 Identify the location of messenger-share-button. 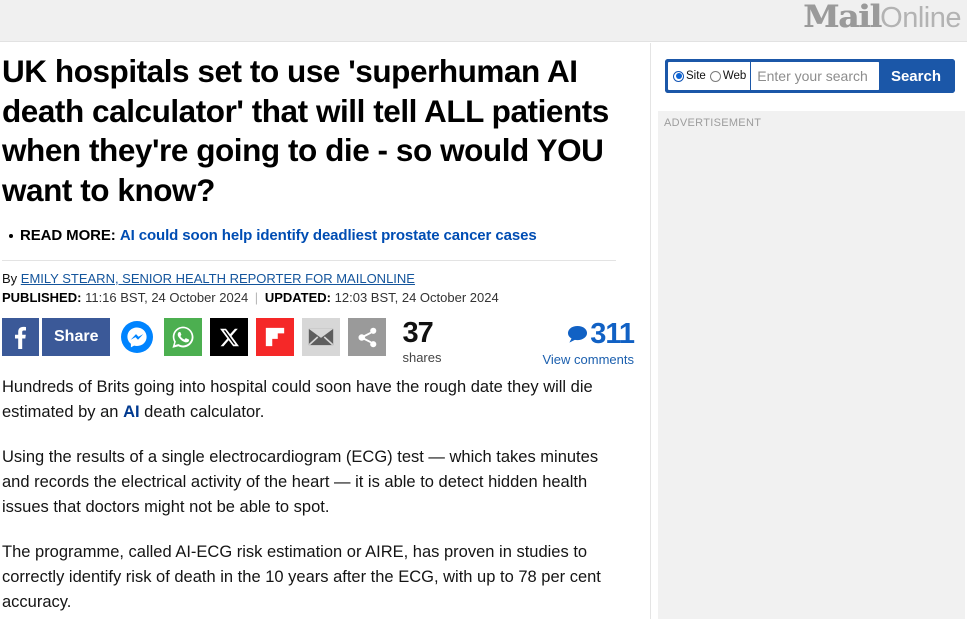
(137, 337).